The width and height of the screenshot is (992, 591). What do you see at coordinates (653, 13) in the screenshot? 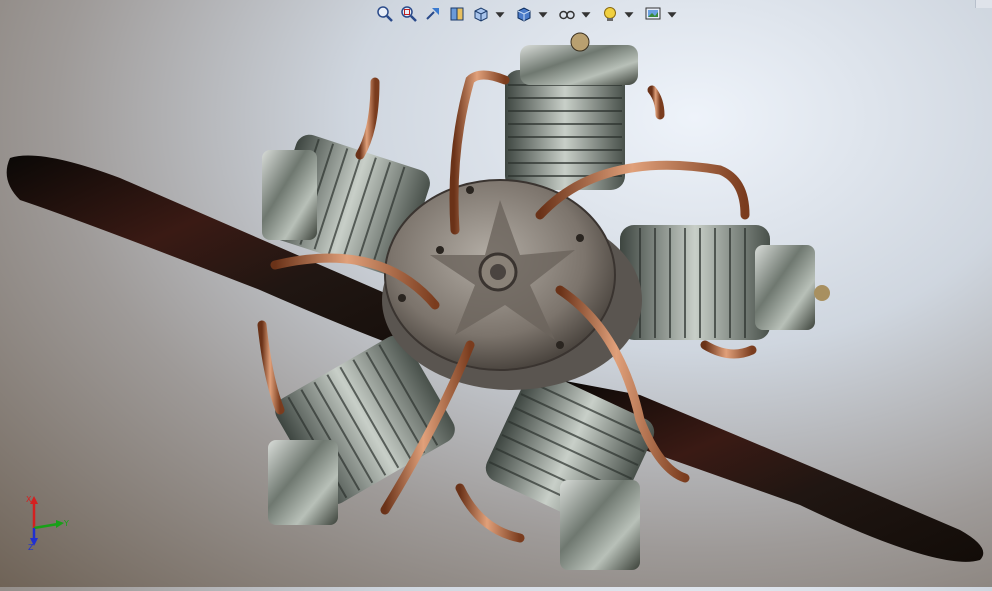
I see `apply-scene-icon` at bounding box center [653, 13].